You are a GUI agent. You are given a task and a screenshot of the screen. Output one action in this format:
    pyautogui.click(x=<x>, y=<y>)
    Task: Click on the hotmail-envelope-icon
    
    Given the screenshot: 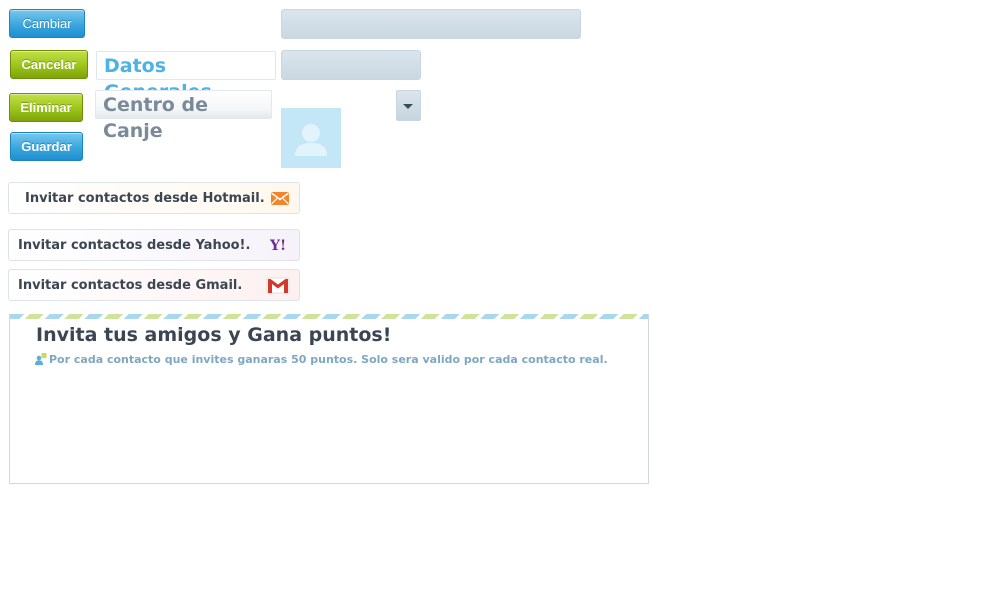 What is the action you would take?
    pyautogui.click(x=280, y=198)
    